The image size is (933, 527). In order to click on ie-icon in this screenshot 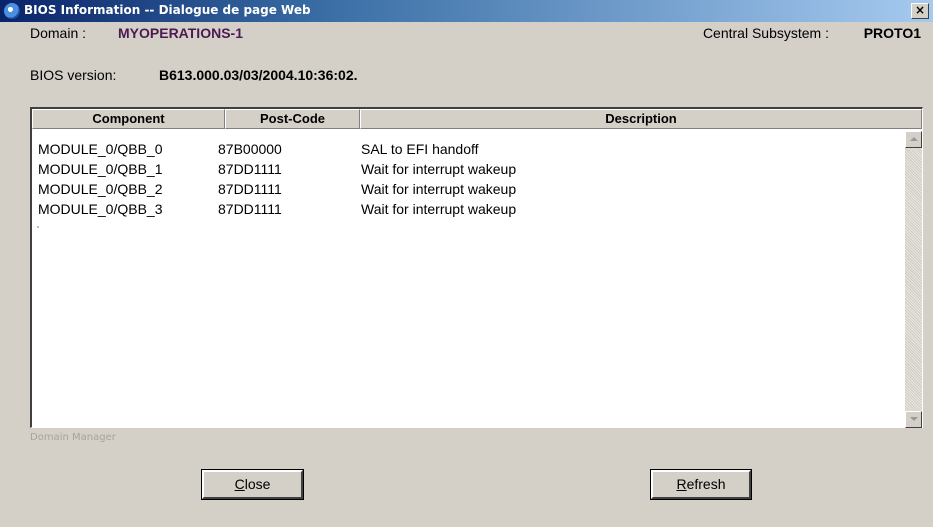, I will do `click(12, 11)`.